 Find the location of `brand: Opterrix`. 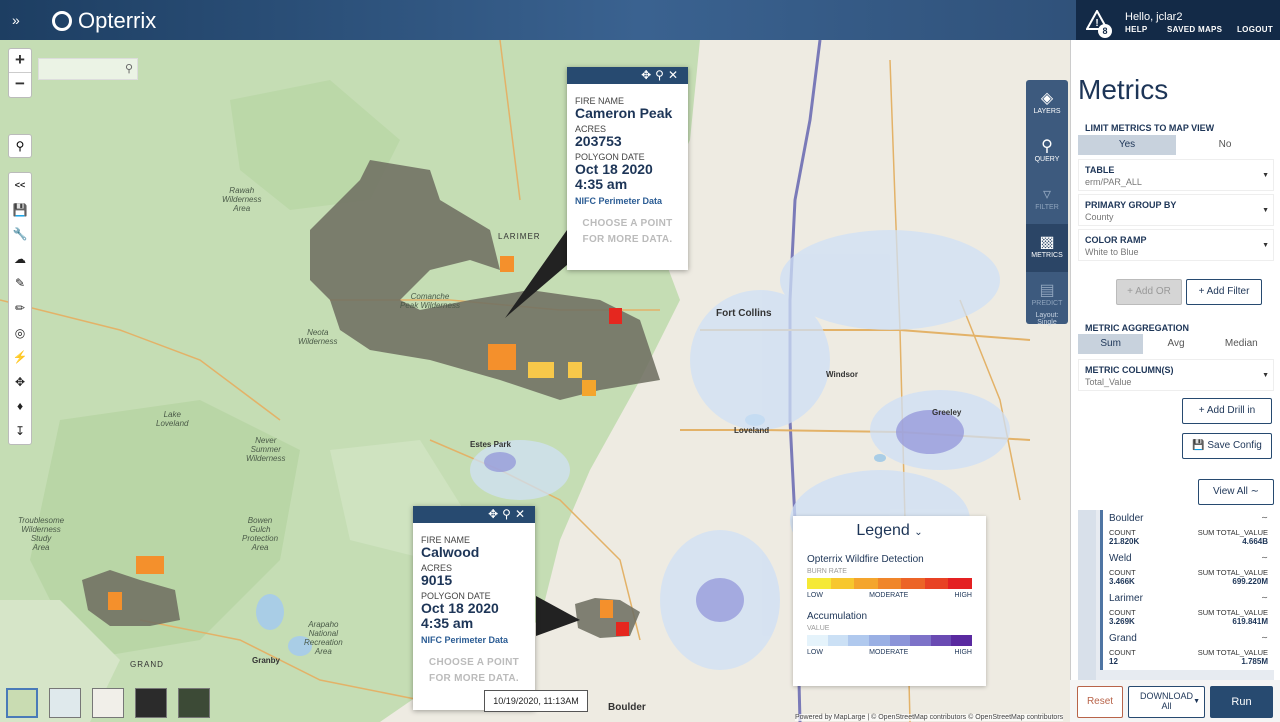

brand: Opterrix is located at coordinates (104, 21).